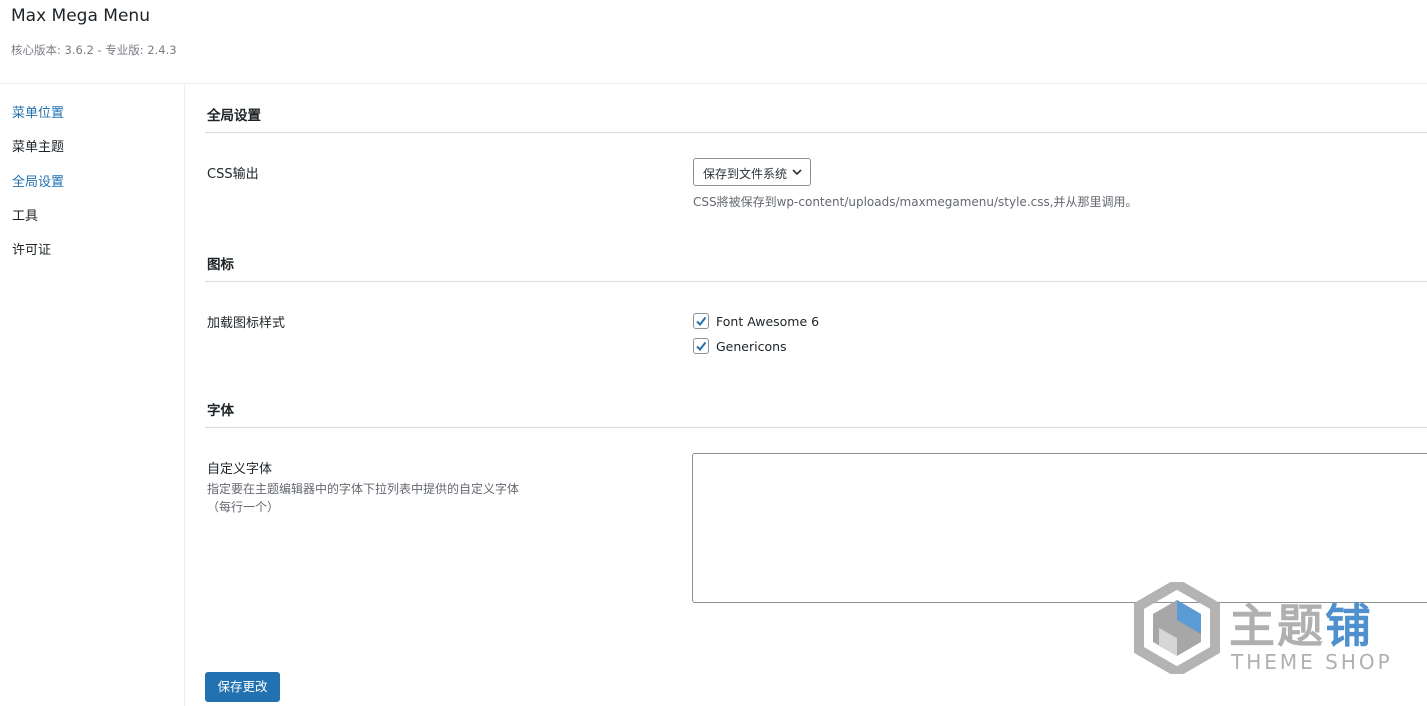 The width and height of the screenshot is (1427, 706). Describe the element at coordinates (751, 346) in the screenshot. I see `genericons-label: Genericons` at that location.